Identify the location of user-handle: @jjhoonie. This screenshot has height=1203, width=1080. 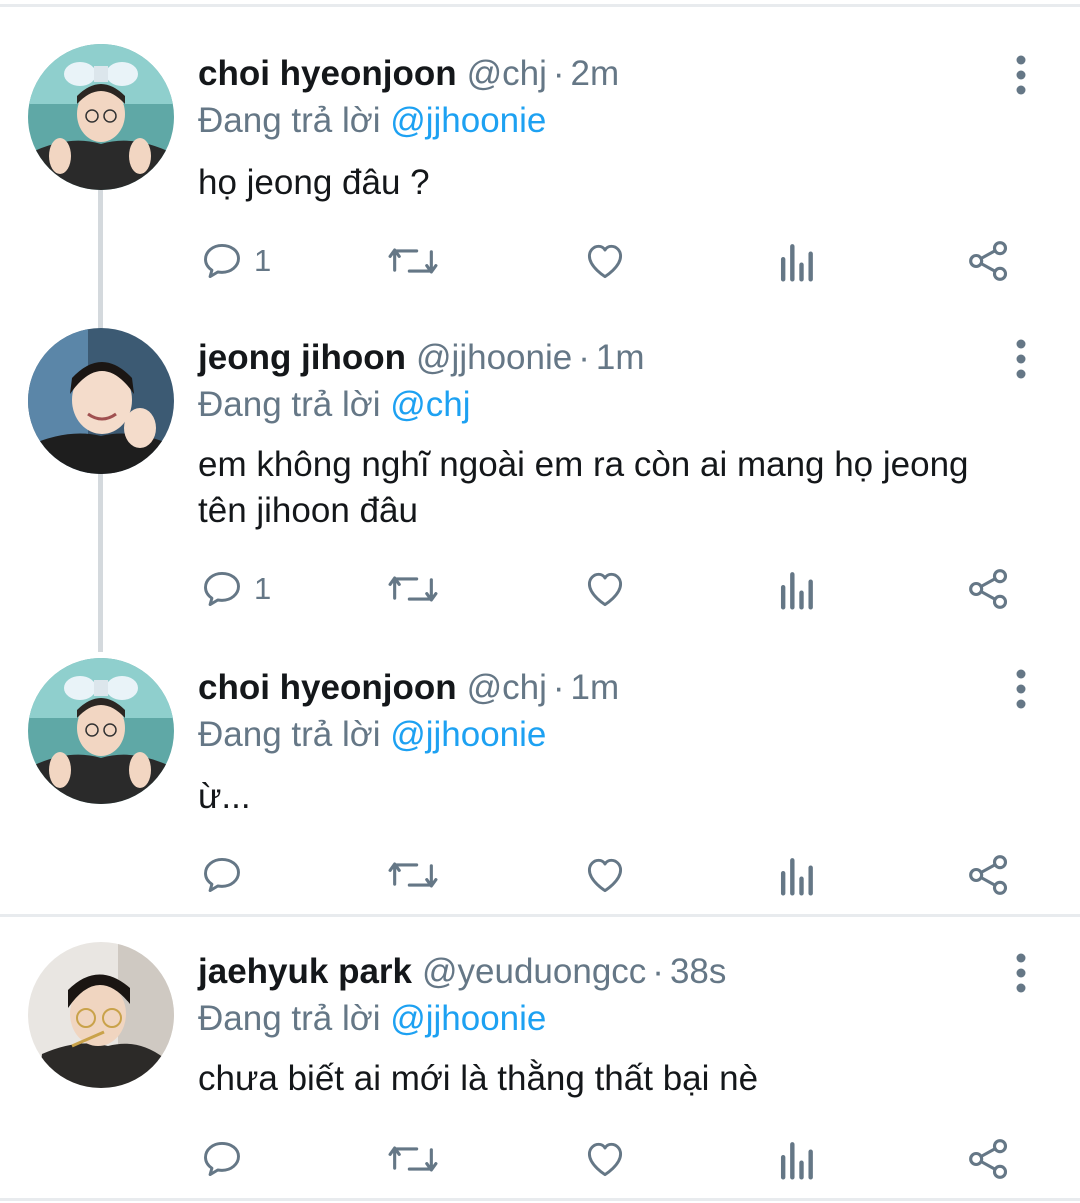
(494, 357).